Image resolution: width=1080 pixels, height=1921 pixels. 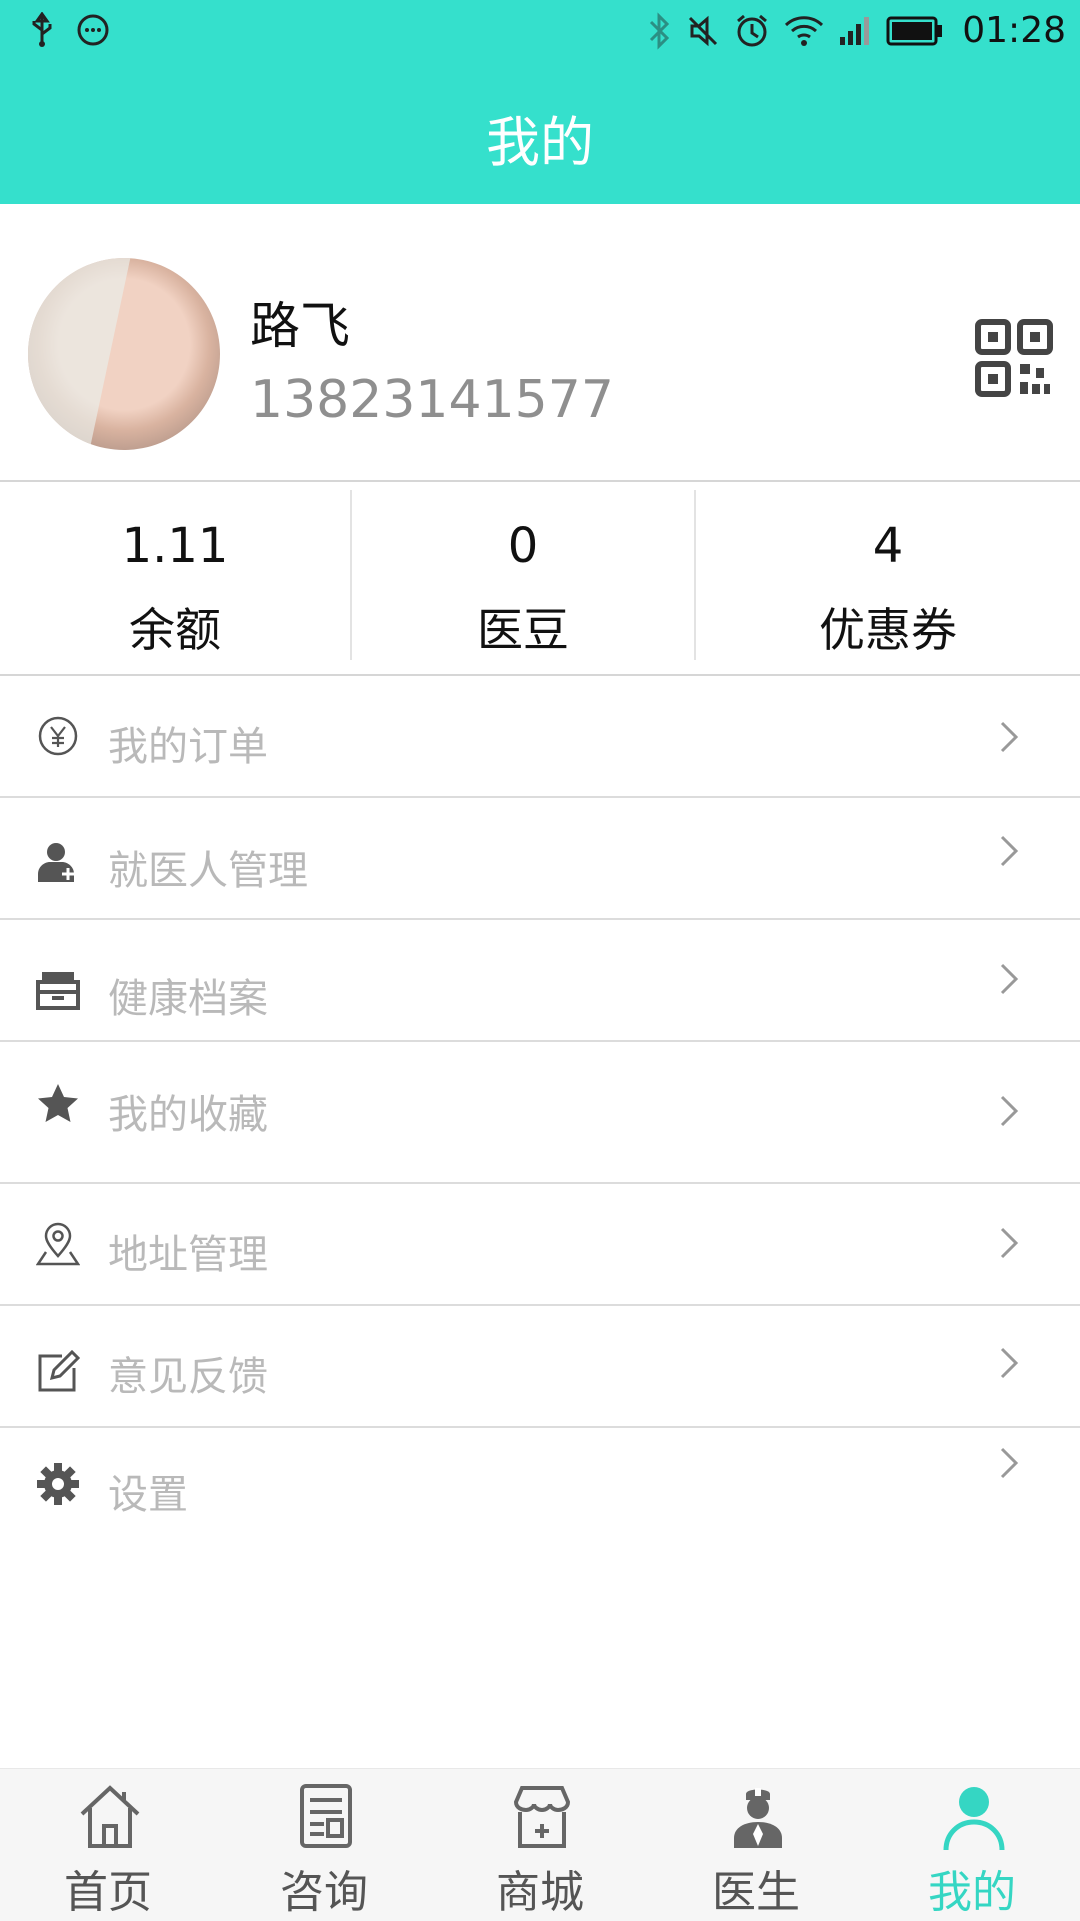 I want to click on status-time: 01:28, so click(x=1014, y=30).